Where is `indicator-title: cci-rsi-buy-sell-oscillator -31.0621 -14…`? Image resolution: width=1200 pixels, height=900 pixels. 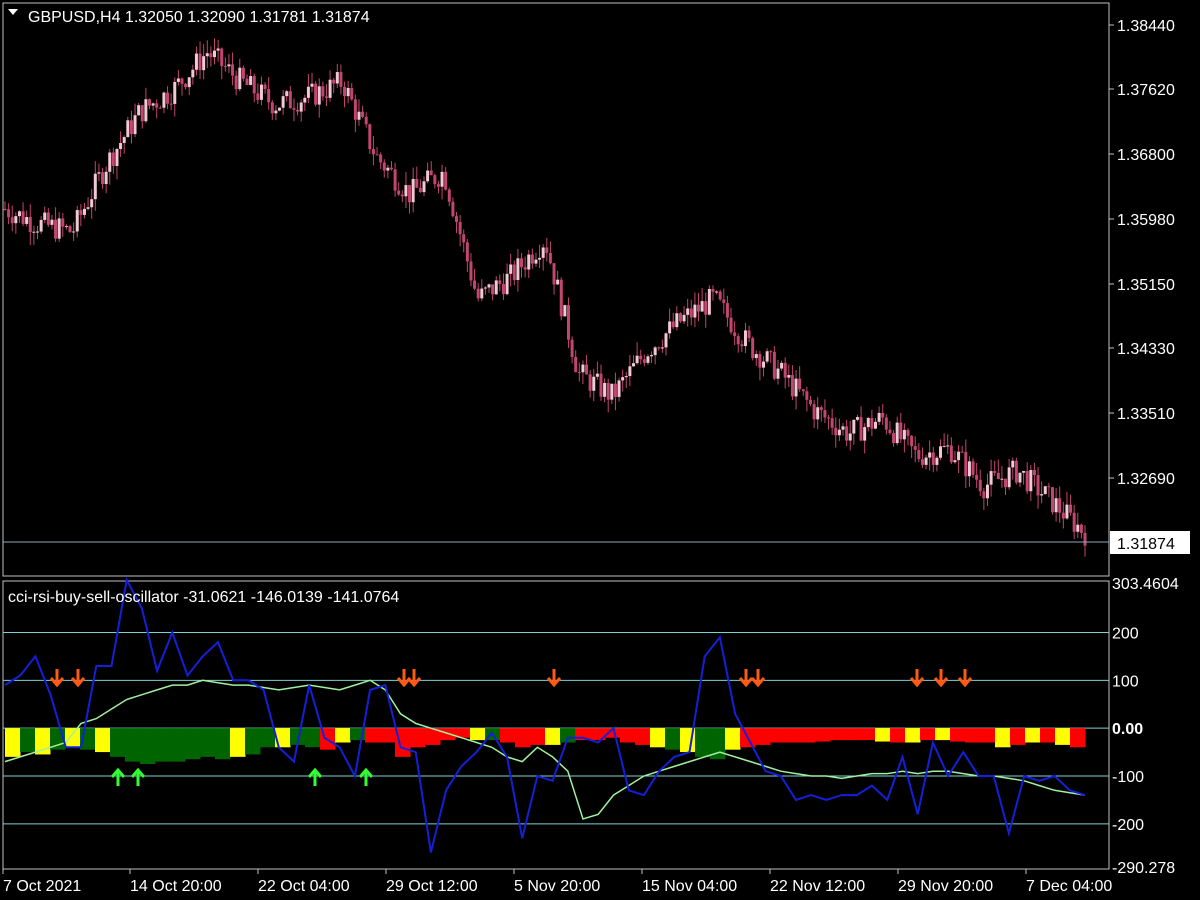
indicator-title: cci-rsi-buy-sell-oscillator -31.0621 -14… is located at coordinates (203, 597).